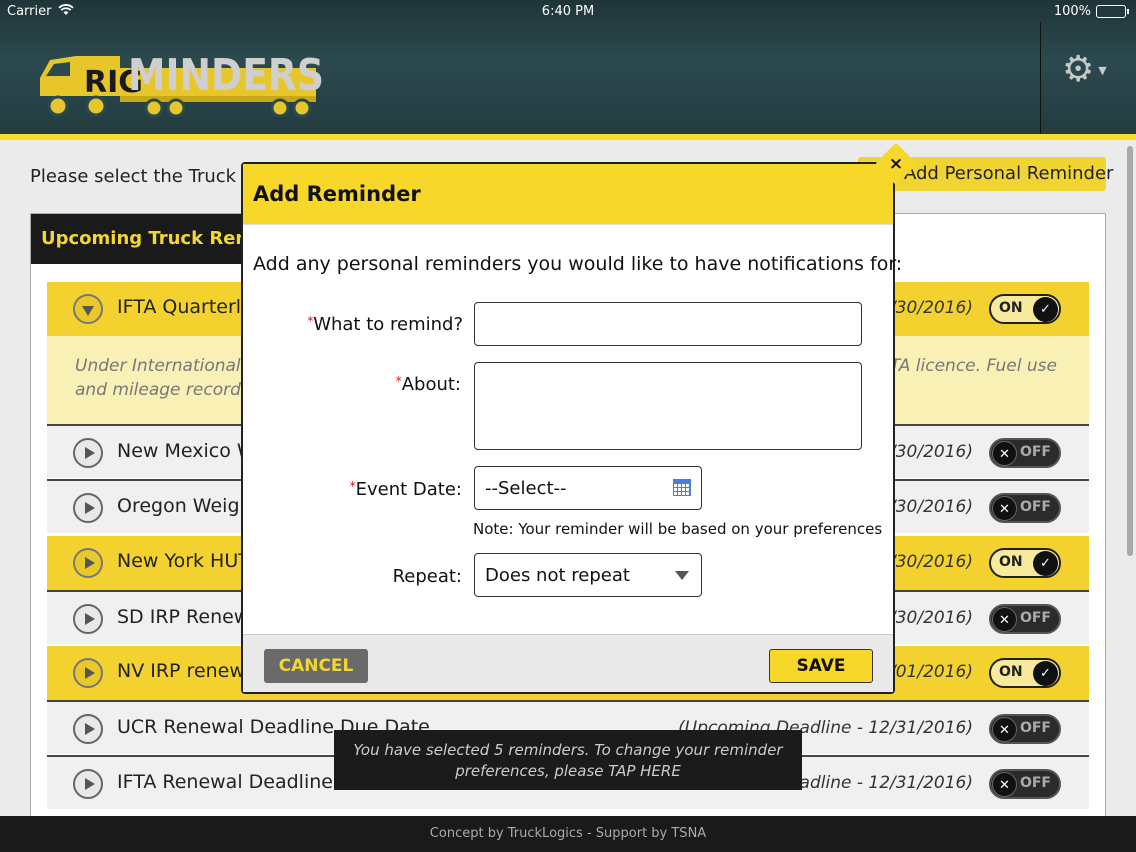  Describe the element at coordinates (185, 307) in the screenshot. I see `reminder-title: IFTA Quarterly` at that location.